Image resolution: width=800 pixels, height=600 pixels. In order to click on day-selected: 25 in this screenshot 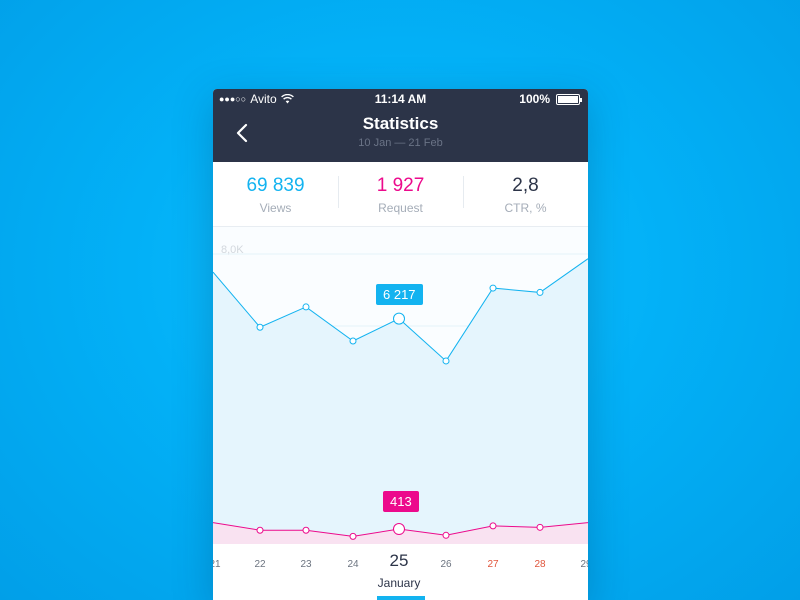, I will do `click(399, 561)`.